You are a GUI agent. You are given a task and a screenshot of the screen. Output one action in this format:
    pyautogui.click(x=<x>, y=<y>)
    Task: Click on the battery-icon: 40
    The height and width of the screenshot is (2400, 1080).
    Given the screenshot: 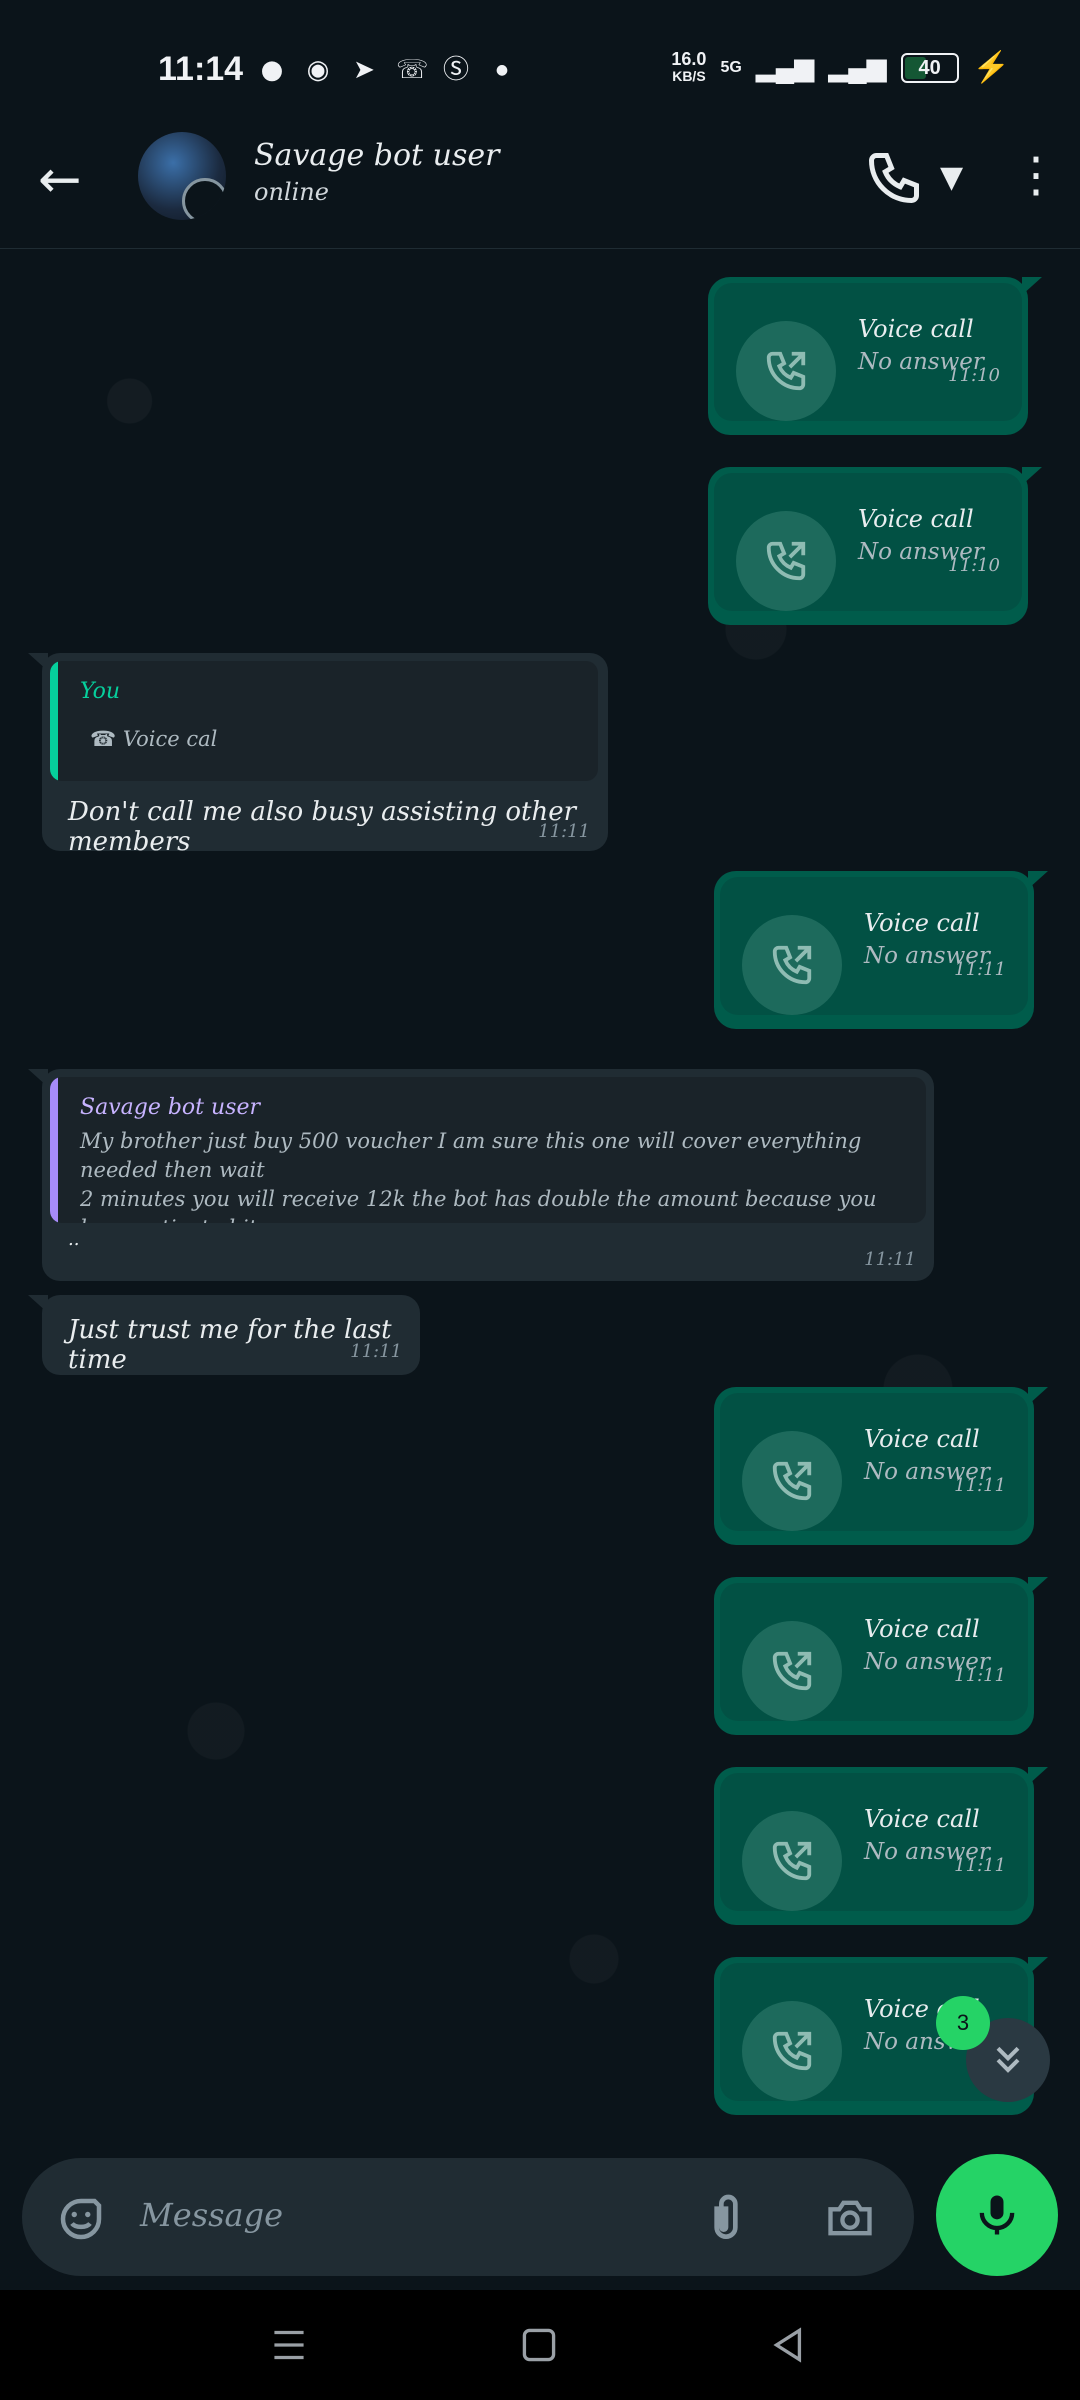 What is the action you would take?
    pyautogui.click(x=929, y=67)
    